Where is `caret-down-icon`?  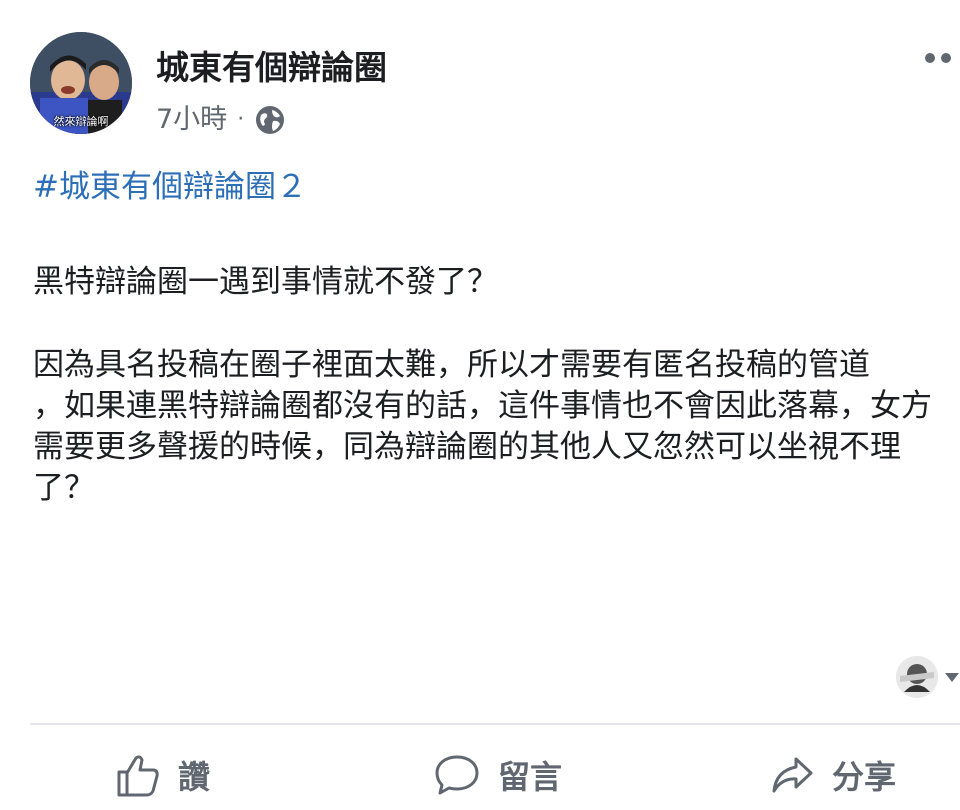
caret-down-icon is located at coordinates (952, 677).